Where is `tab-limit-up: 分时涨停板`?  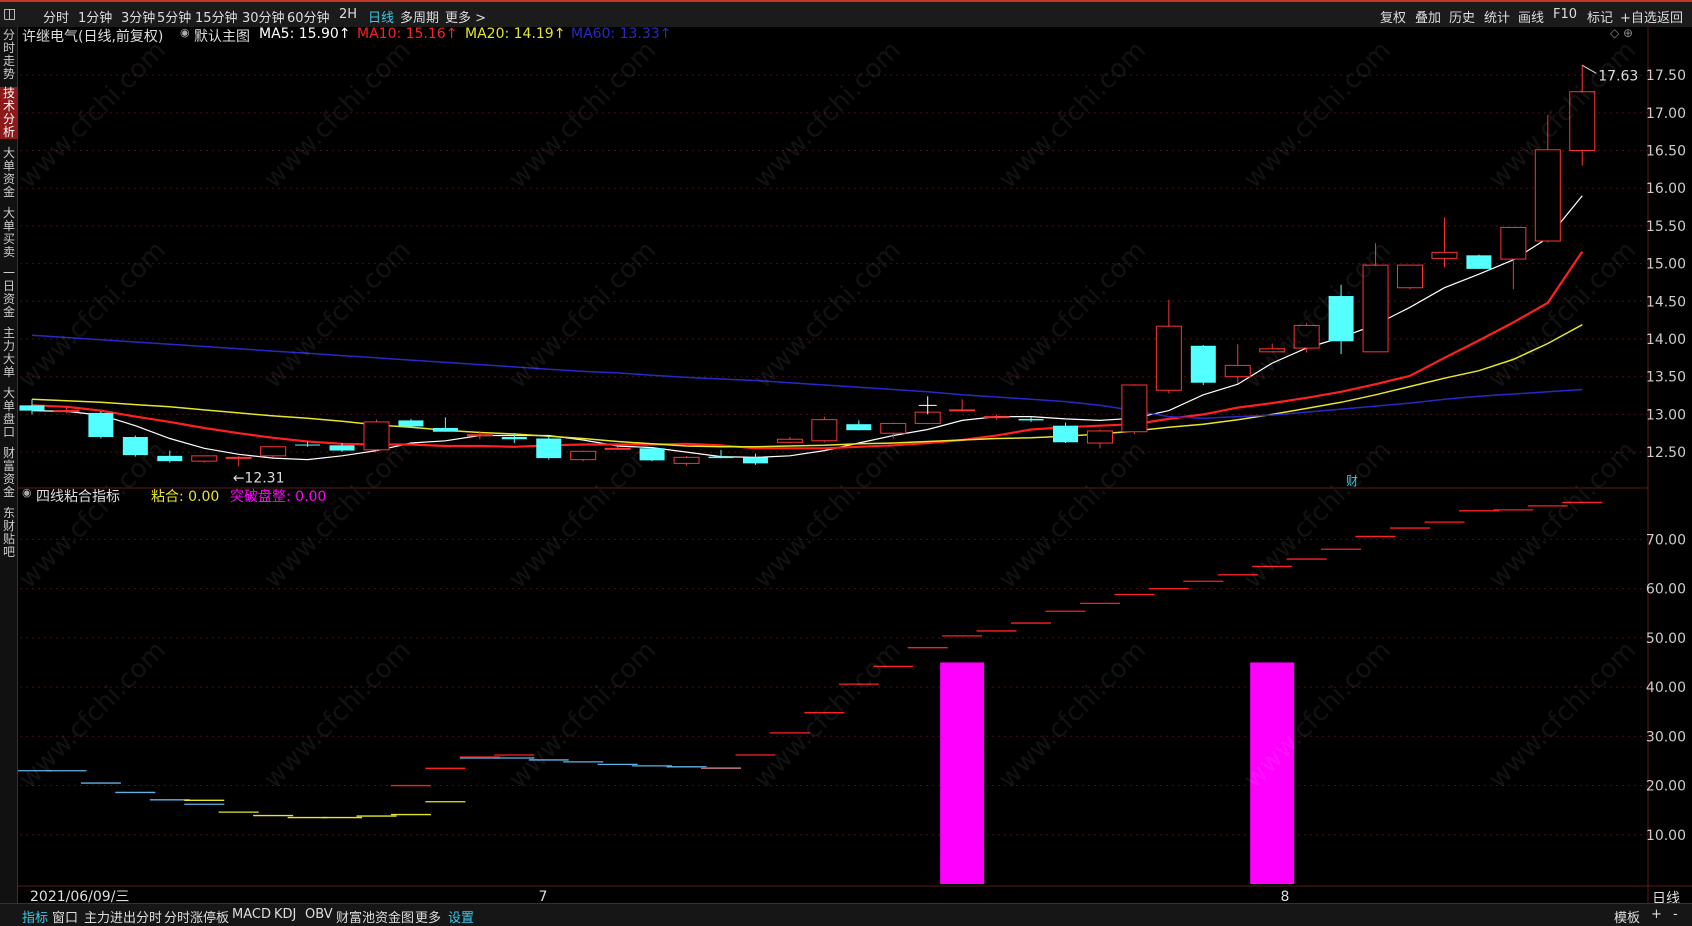
tab-limit-up: 分时涨停板 is located at coordinates (196, 916).